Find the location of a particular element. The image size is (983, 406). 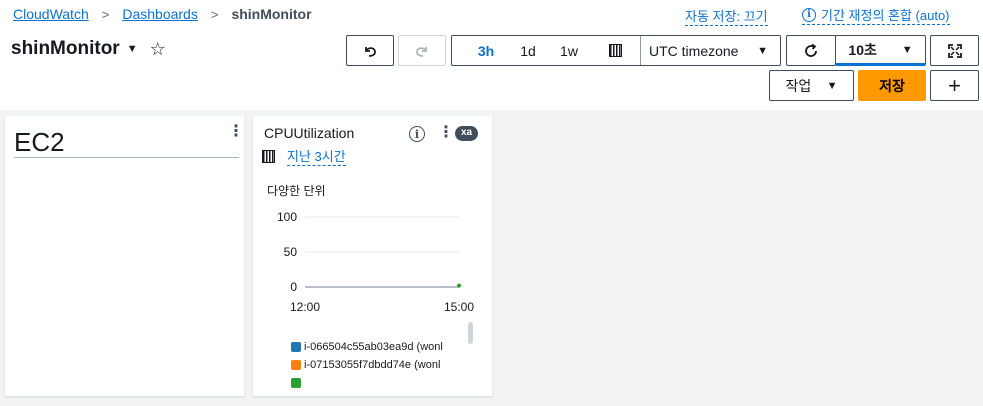

period-override-label: 기간 재정의 혼합 (auto) is located at coordinates (885, 15).